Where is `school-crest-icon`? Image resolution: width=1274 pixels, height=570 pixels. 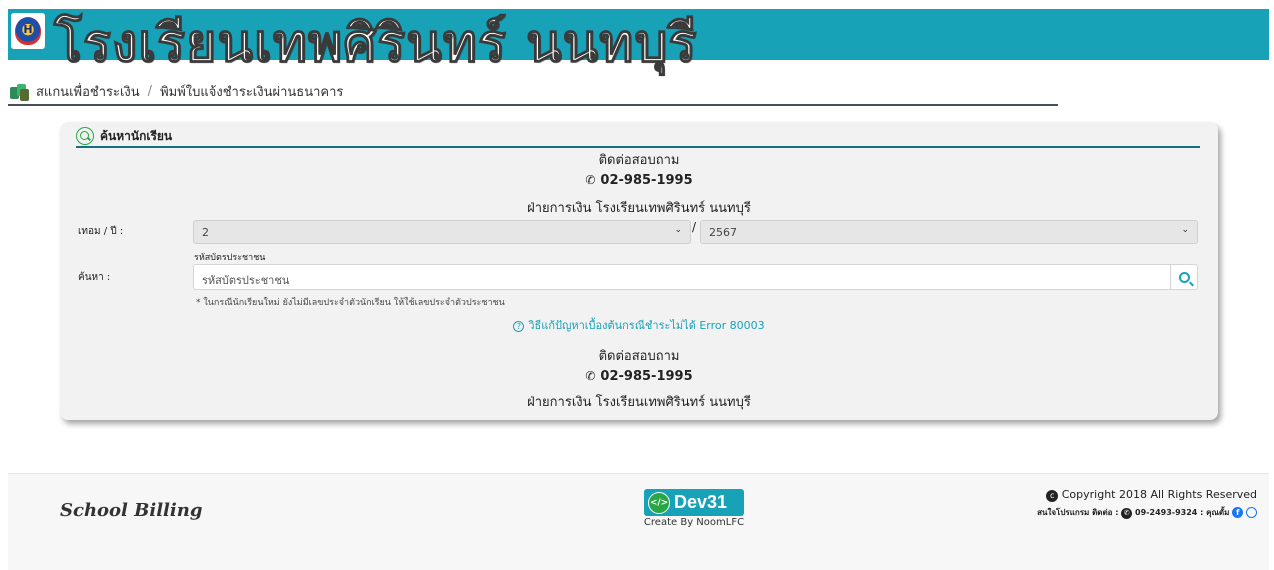
school-crest-icon is located at coordinates (28, 31).